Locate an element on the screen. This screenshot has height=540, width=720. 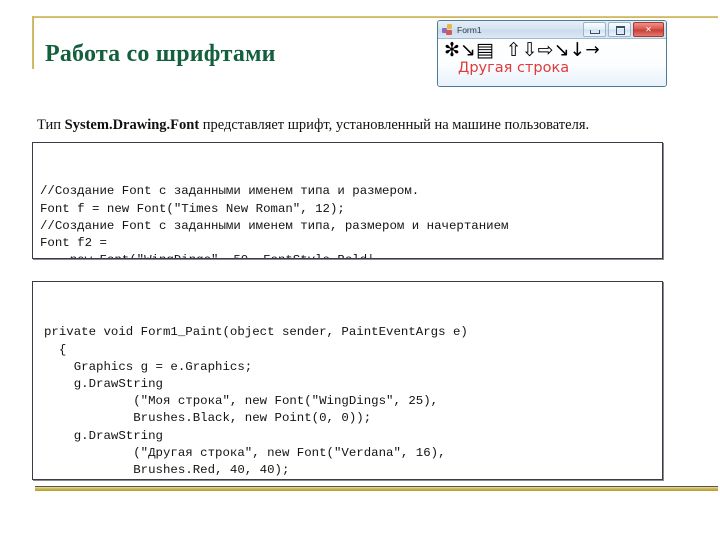
wingdings-glyph-row: ✻ ↘ ▤ ⇧ ⇩ ⇨ ↘ ↓ → is located at coordinates (522, 50).